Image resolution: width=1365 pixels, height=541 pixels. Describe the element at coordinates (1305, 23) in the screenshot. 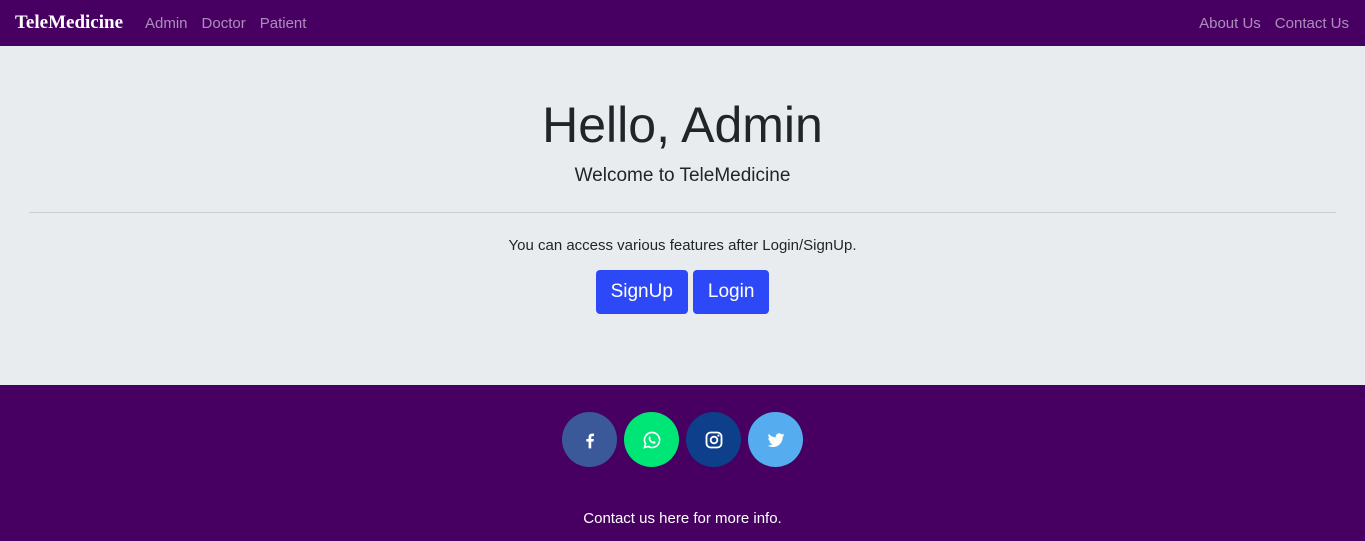

I see `nav-link-contact-us: Contact Us` at that location.